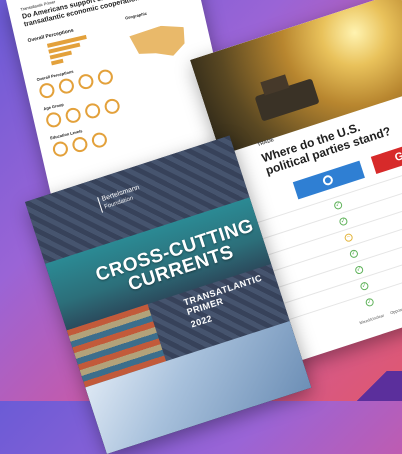  What do you see at coordinates (372, 386) in the screenshot?
I see `corner-decoration` at bounding box center [372, 386].